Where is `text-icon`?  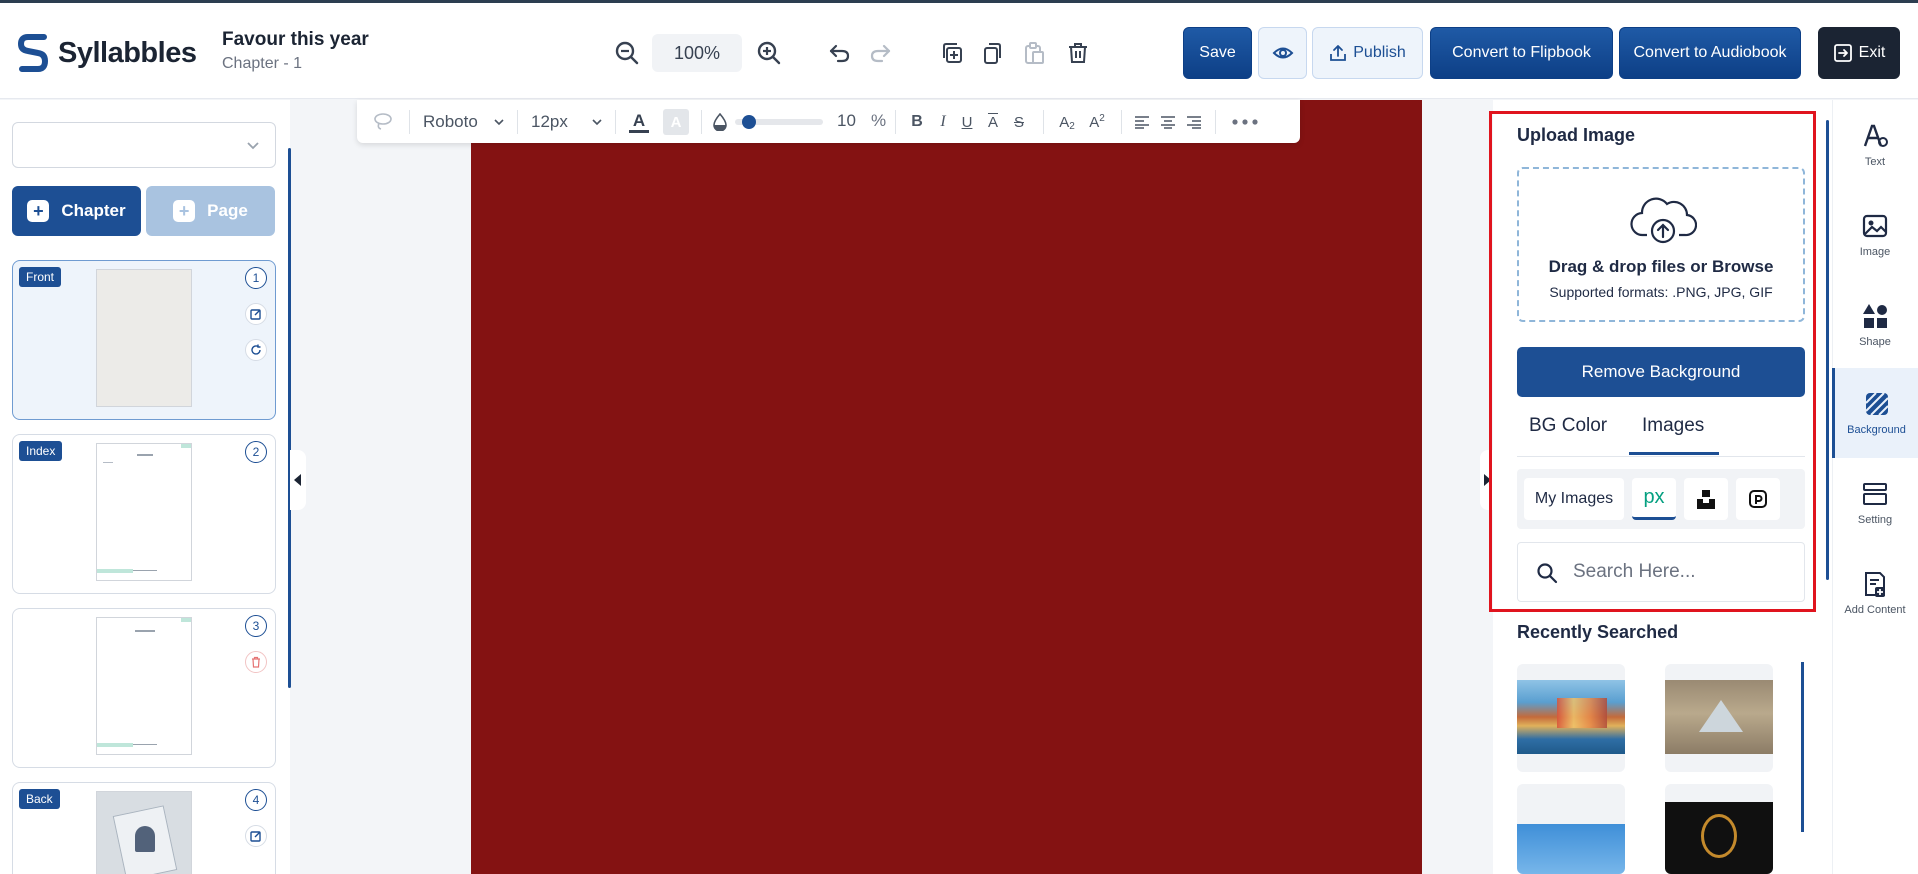 text-icon is located at coordinates (1875, 135).